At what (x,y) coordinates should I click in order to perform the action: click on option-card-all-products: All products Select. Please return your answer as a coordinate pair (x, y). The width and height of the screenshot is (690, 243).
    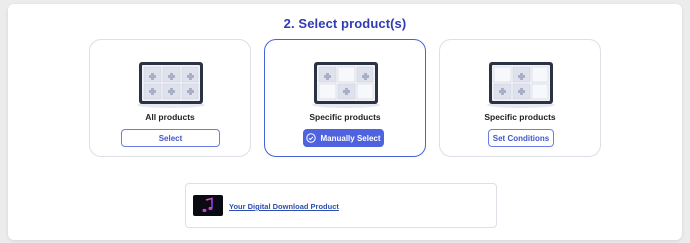
    Looking at the image, I should click on (170, 98).